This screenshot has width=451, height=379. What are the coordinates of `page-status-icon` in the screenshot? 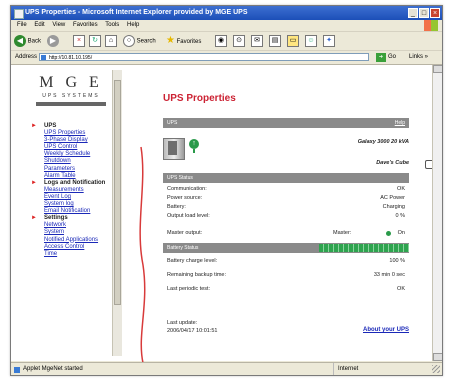 It's located at (17, 370).